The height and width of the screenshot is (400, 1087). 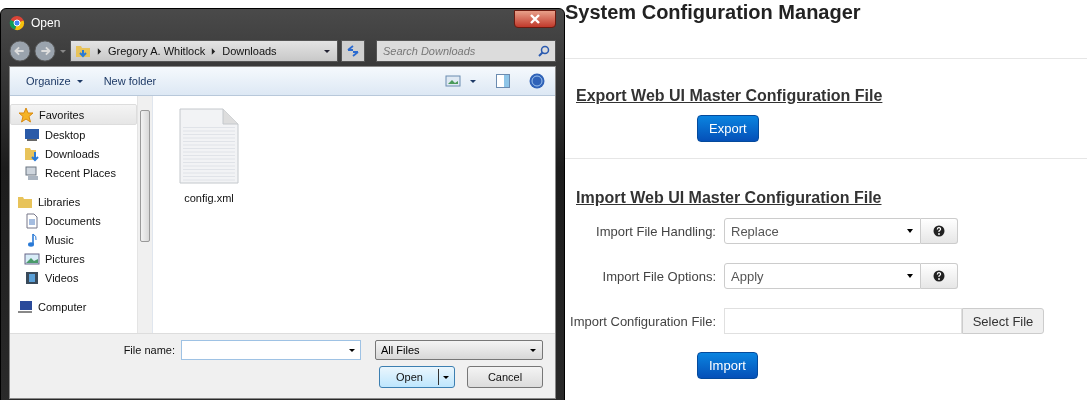 I want to click on select-field: Apply, so click(x=822, y=276).